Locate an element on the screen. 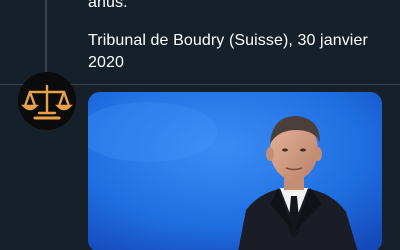  tweet-source-line: 2020 is located at coordinates (106, 62).